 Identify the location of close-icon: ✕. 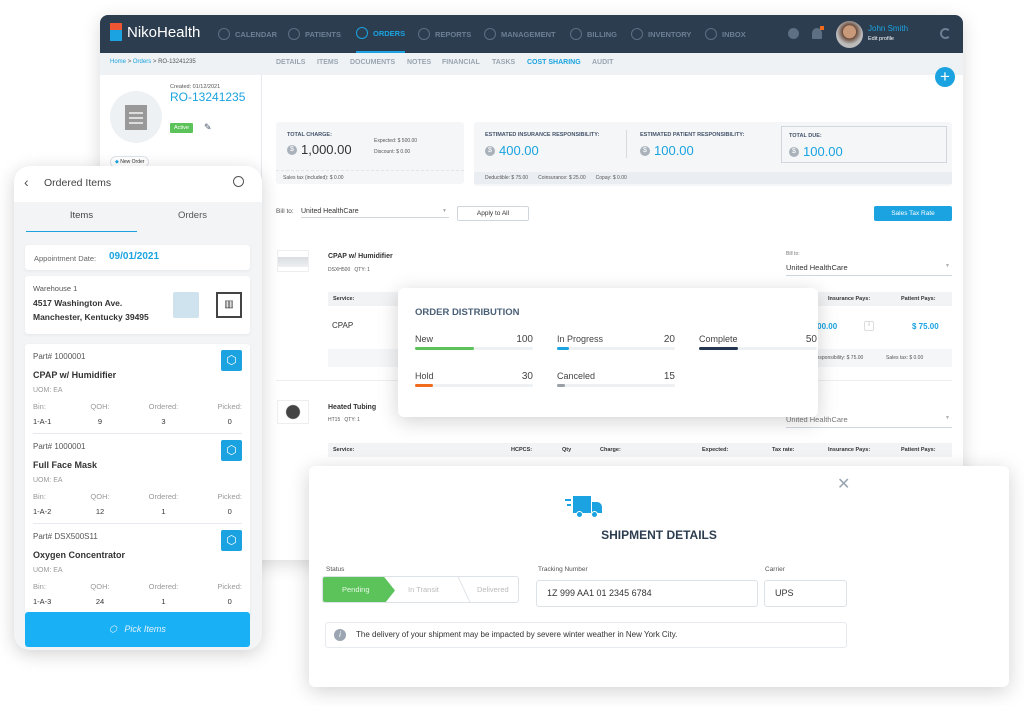
(843, 484).